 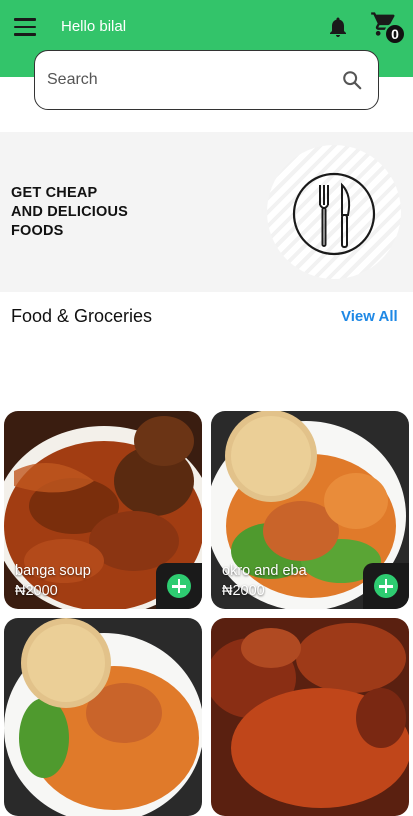 What do you see at coordinates (310, 510) in the screenshot?
I see `product-card: okro and eba ₦2000` at bounding box center [310, 510].